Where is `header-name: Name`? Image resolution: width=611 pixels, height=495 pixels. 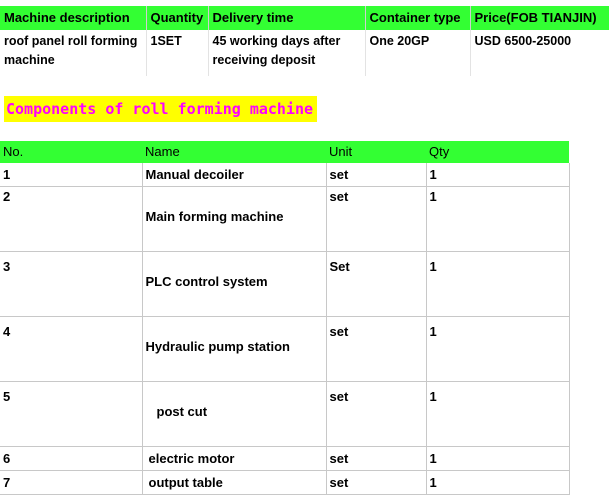
header-name: Name is located at coordinates (234, 152).